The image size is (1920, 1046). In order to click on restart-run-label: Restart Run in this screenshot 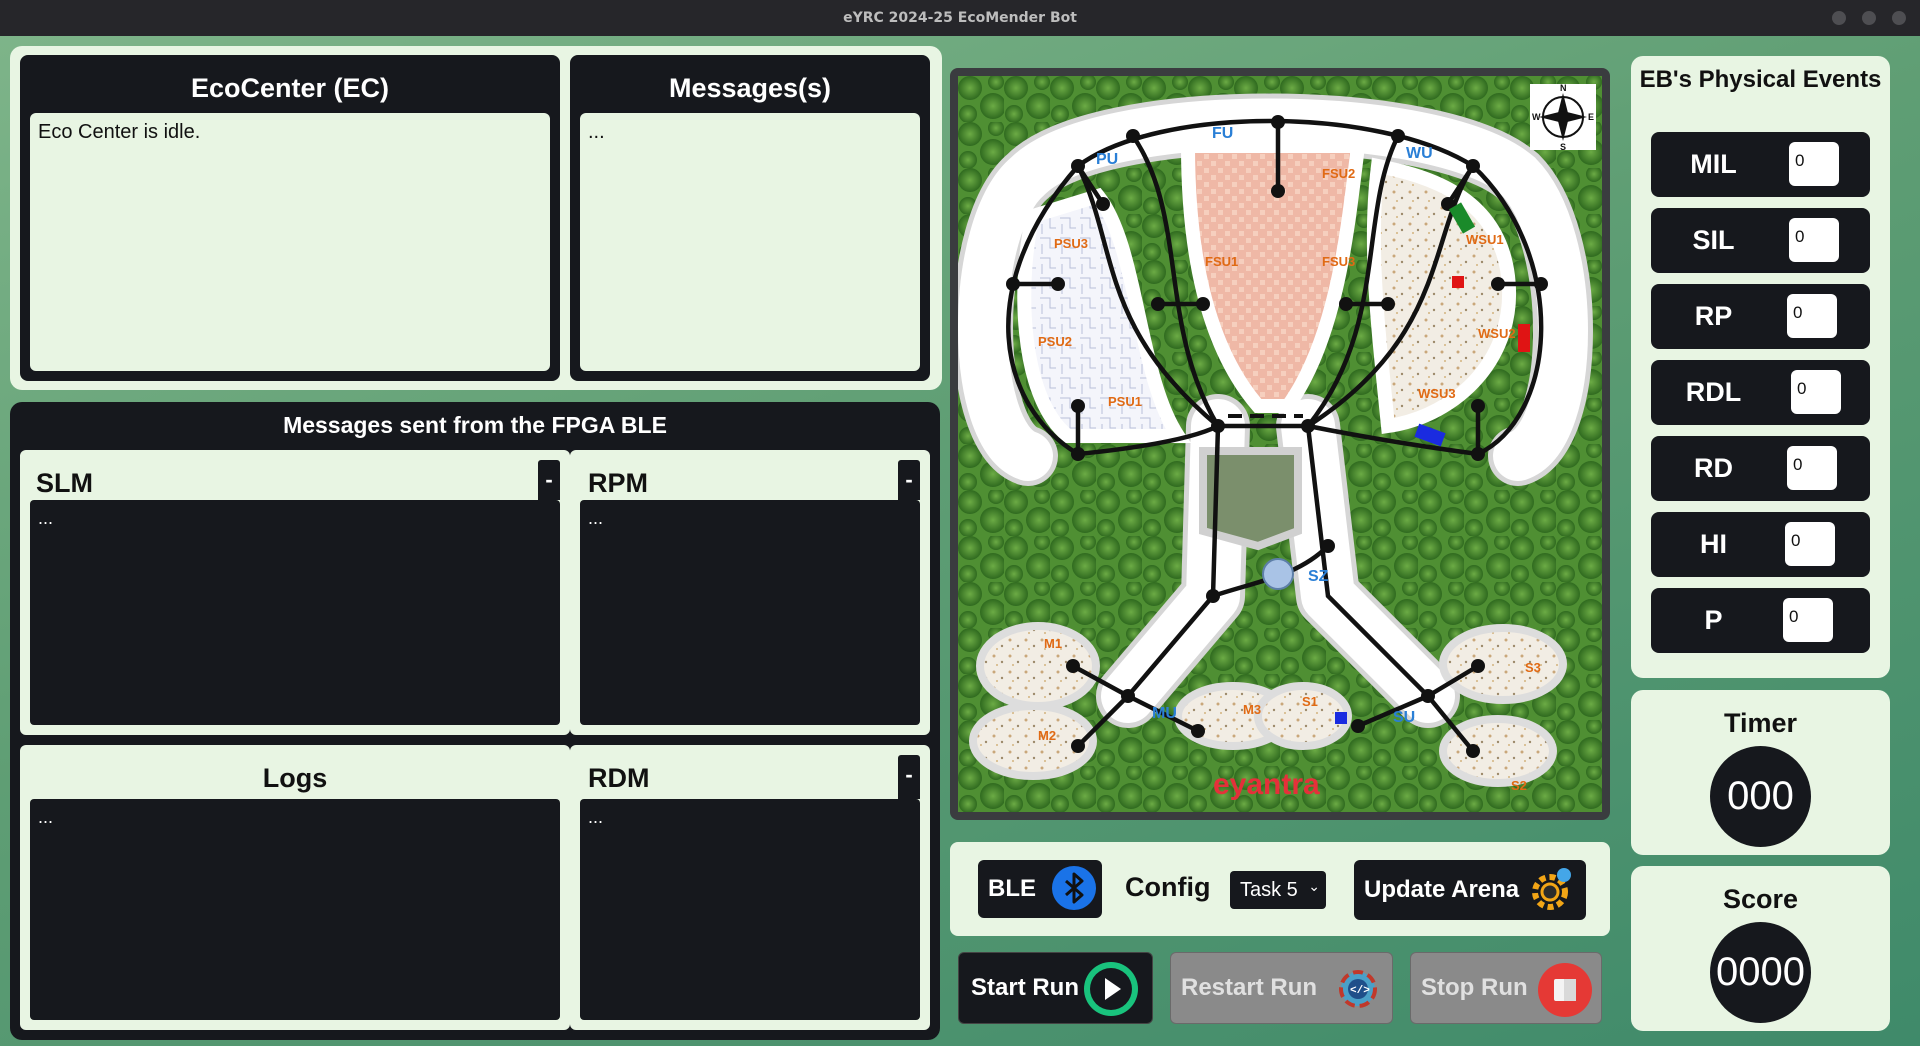, I will do `click(1249, 987)`.